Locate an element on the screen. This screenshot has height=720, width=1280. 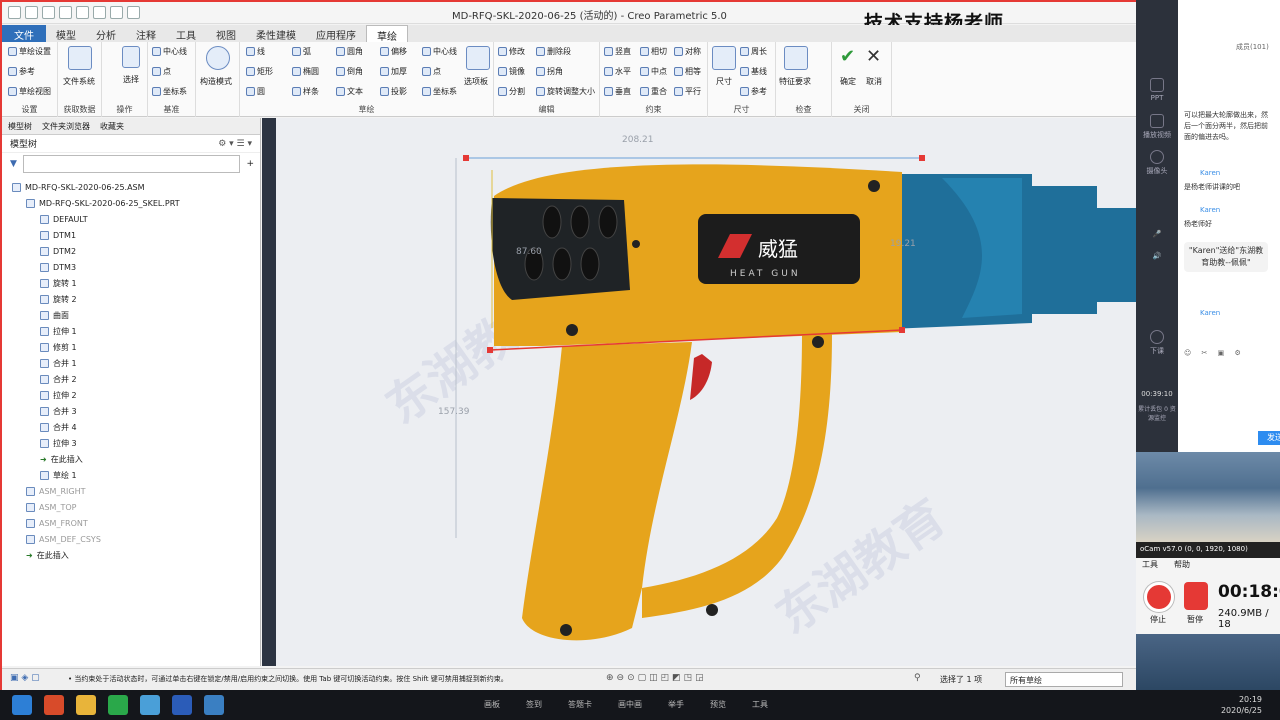
tool-raise-hand: 举手 is located at coordinates (676, 704).